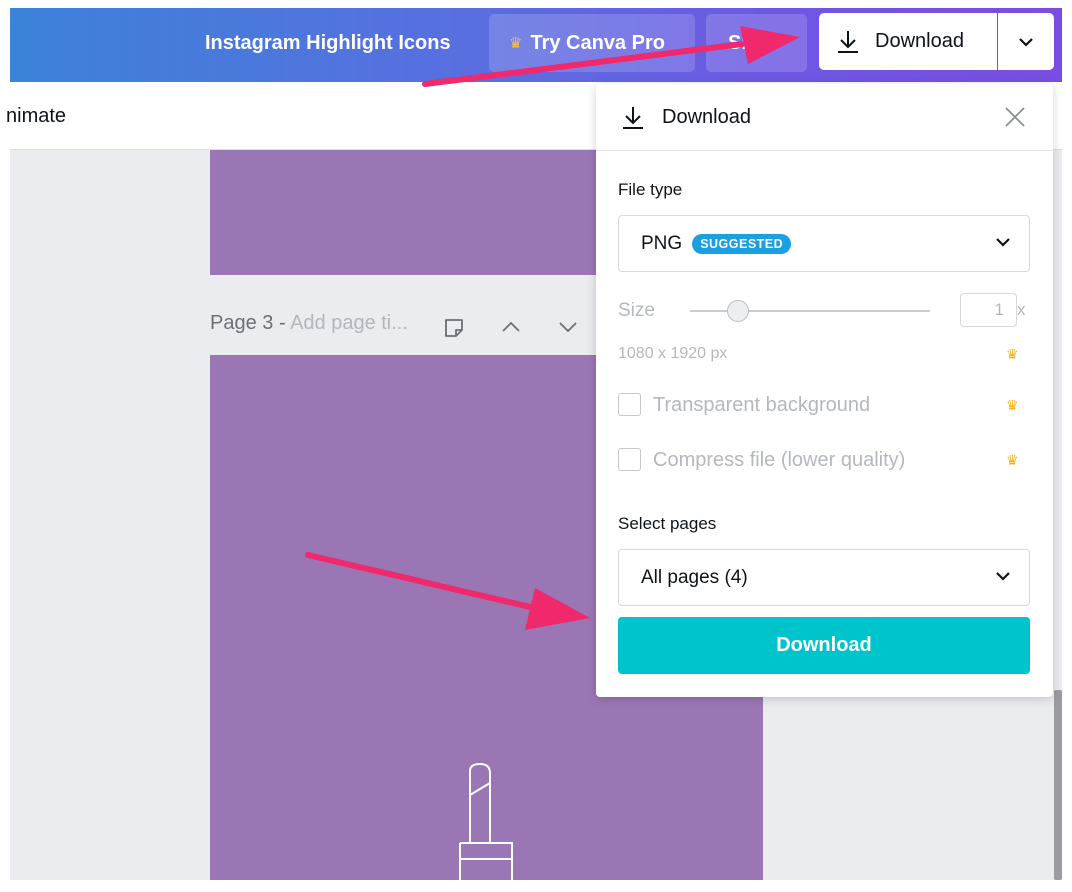 This screenshot has width=1072, height=892. Describe the element at coordinates (250, 323) in the screenshot. I see `page-label: Page 3 -` at that location.